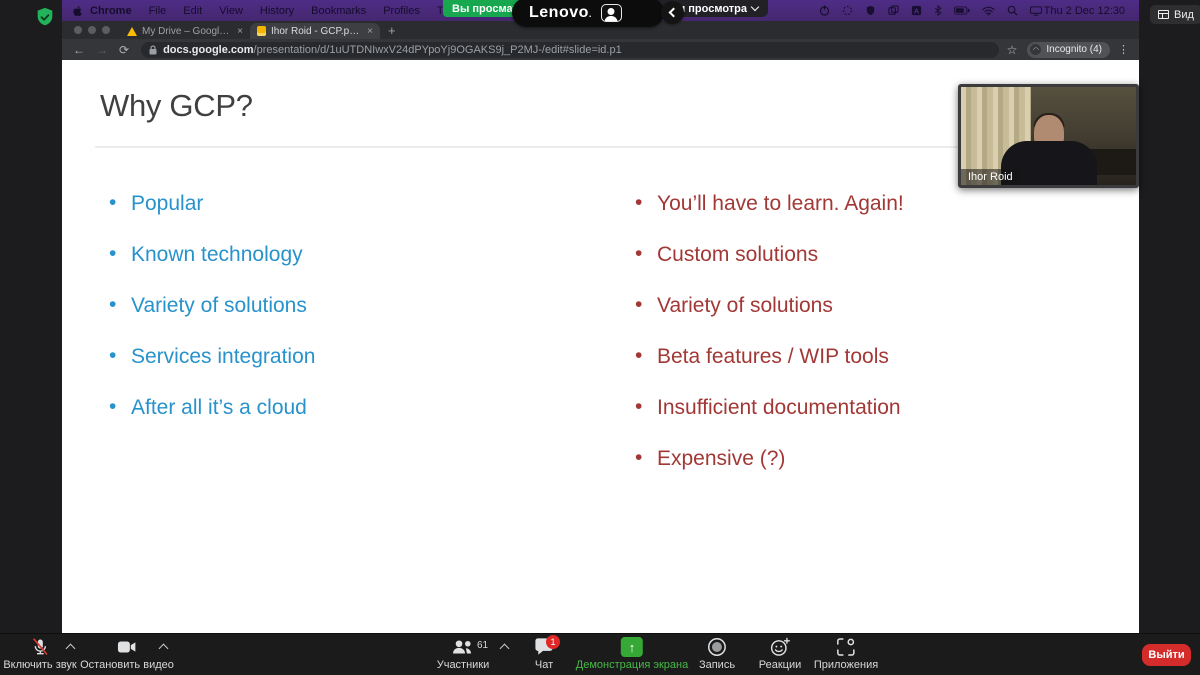 The image size is (1200, 675). Describe the element at coordinates (1074, 49) in the screenshot. I see `incognito-label: Incognito (4)` at that location.